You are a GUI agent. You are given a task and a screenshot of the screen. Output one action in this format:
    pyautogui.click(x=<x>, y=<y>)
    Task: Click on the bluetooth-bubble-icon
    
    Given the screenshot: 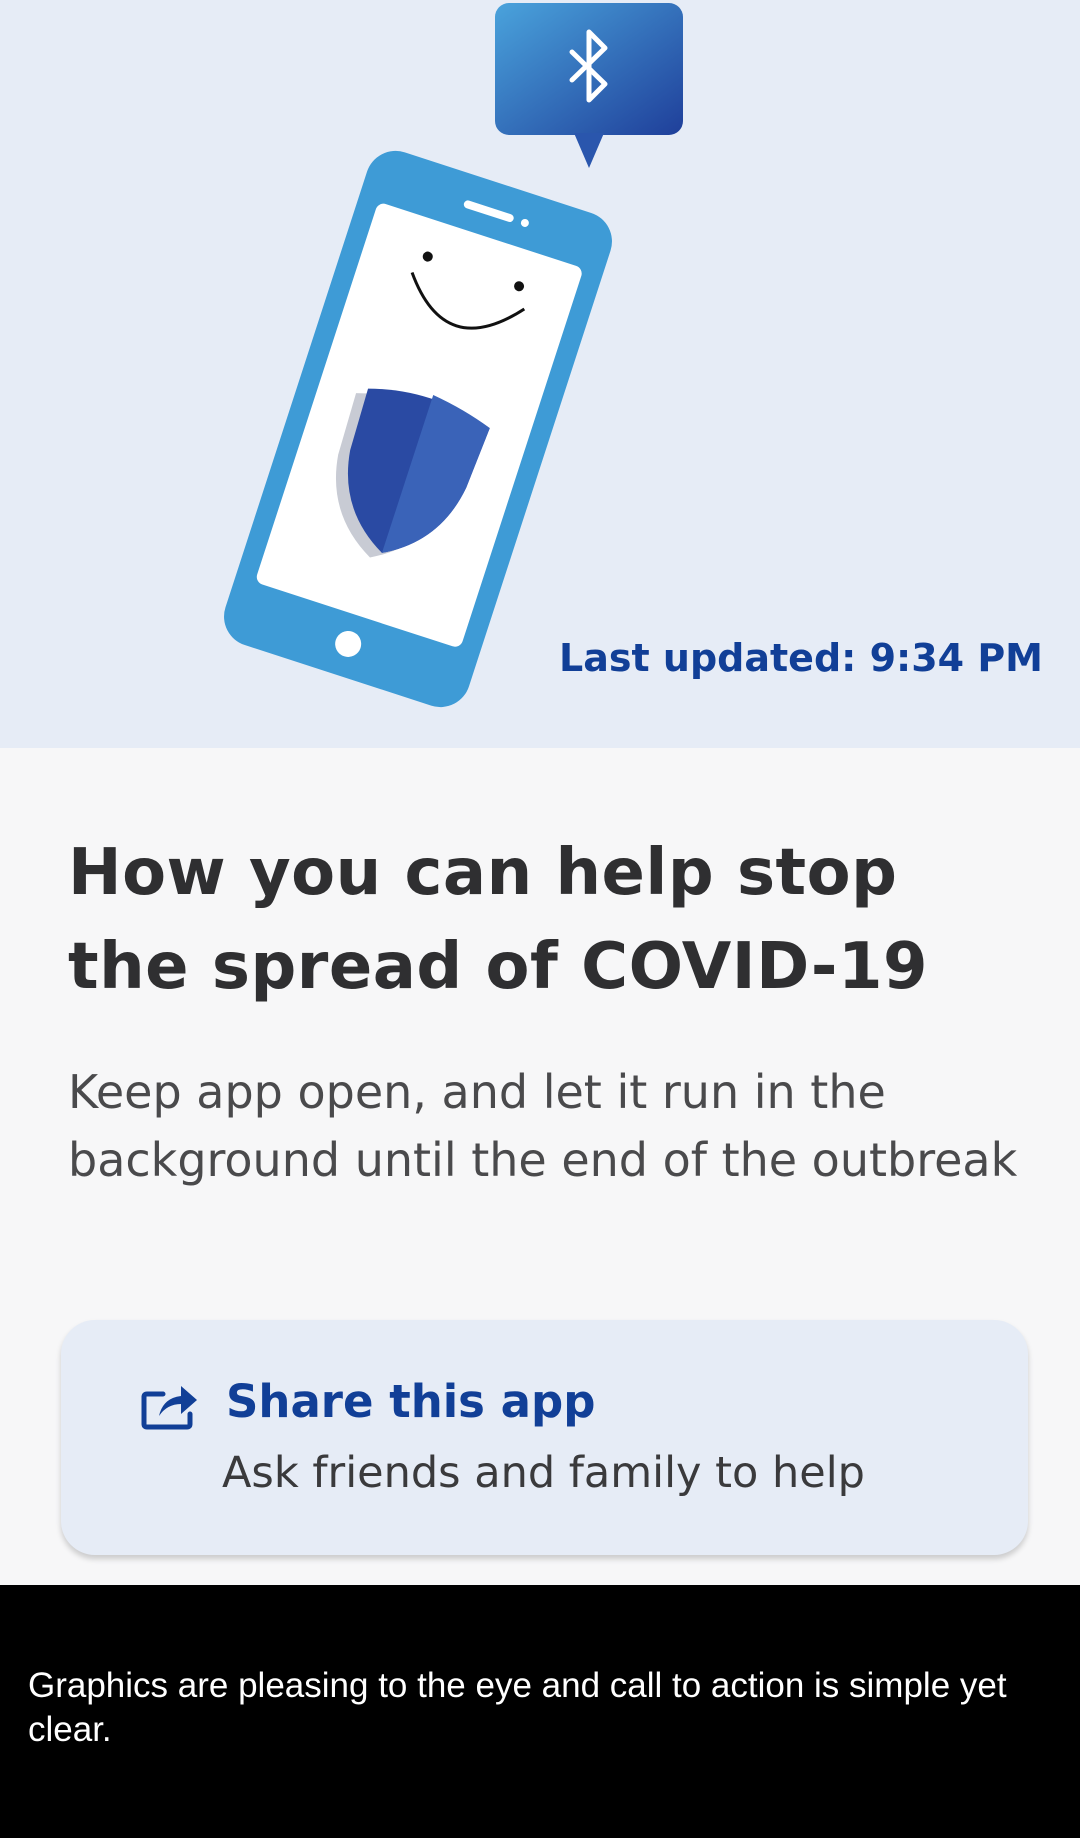 What is the action you would take?
    pyautogui.click(x=589, y=85)
    